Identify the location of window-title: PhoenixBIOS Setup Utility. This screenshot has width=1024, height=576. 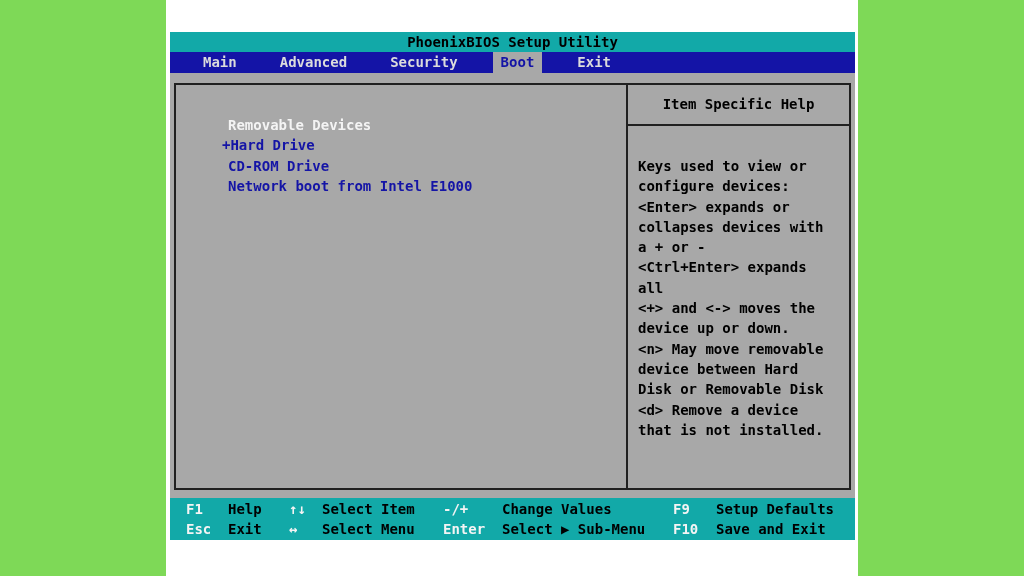
(512, 42).